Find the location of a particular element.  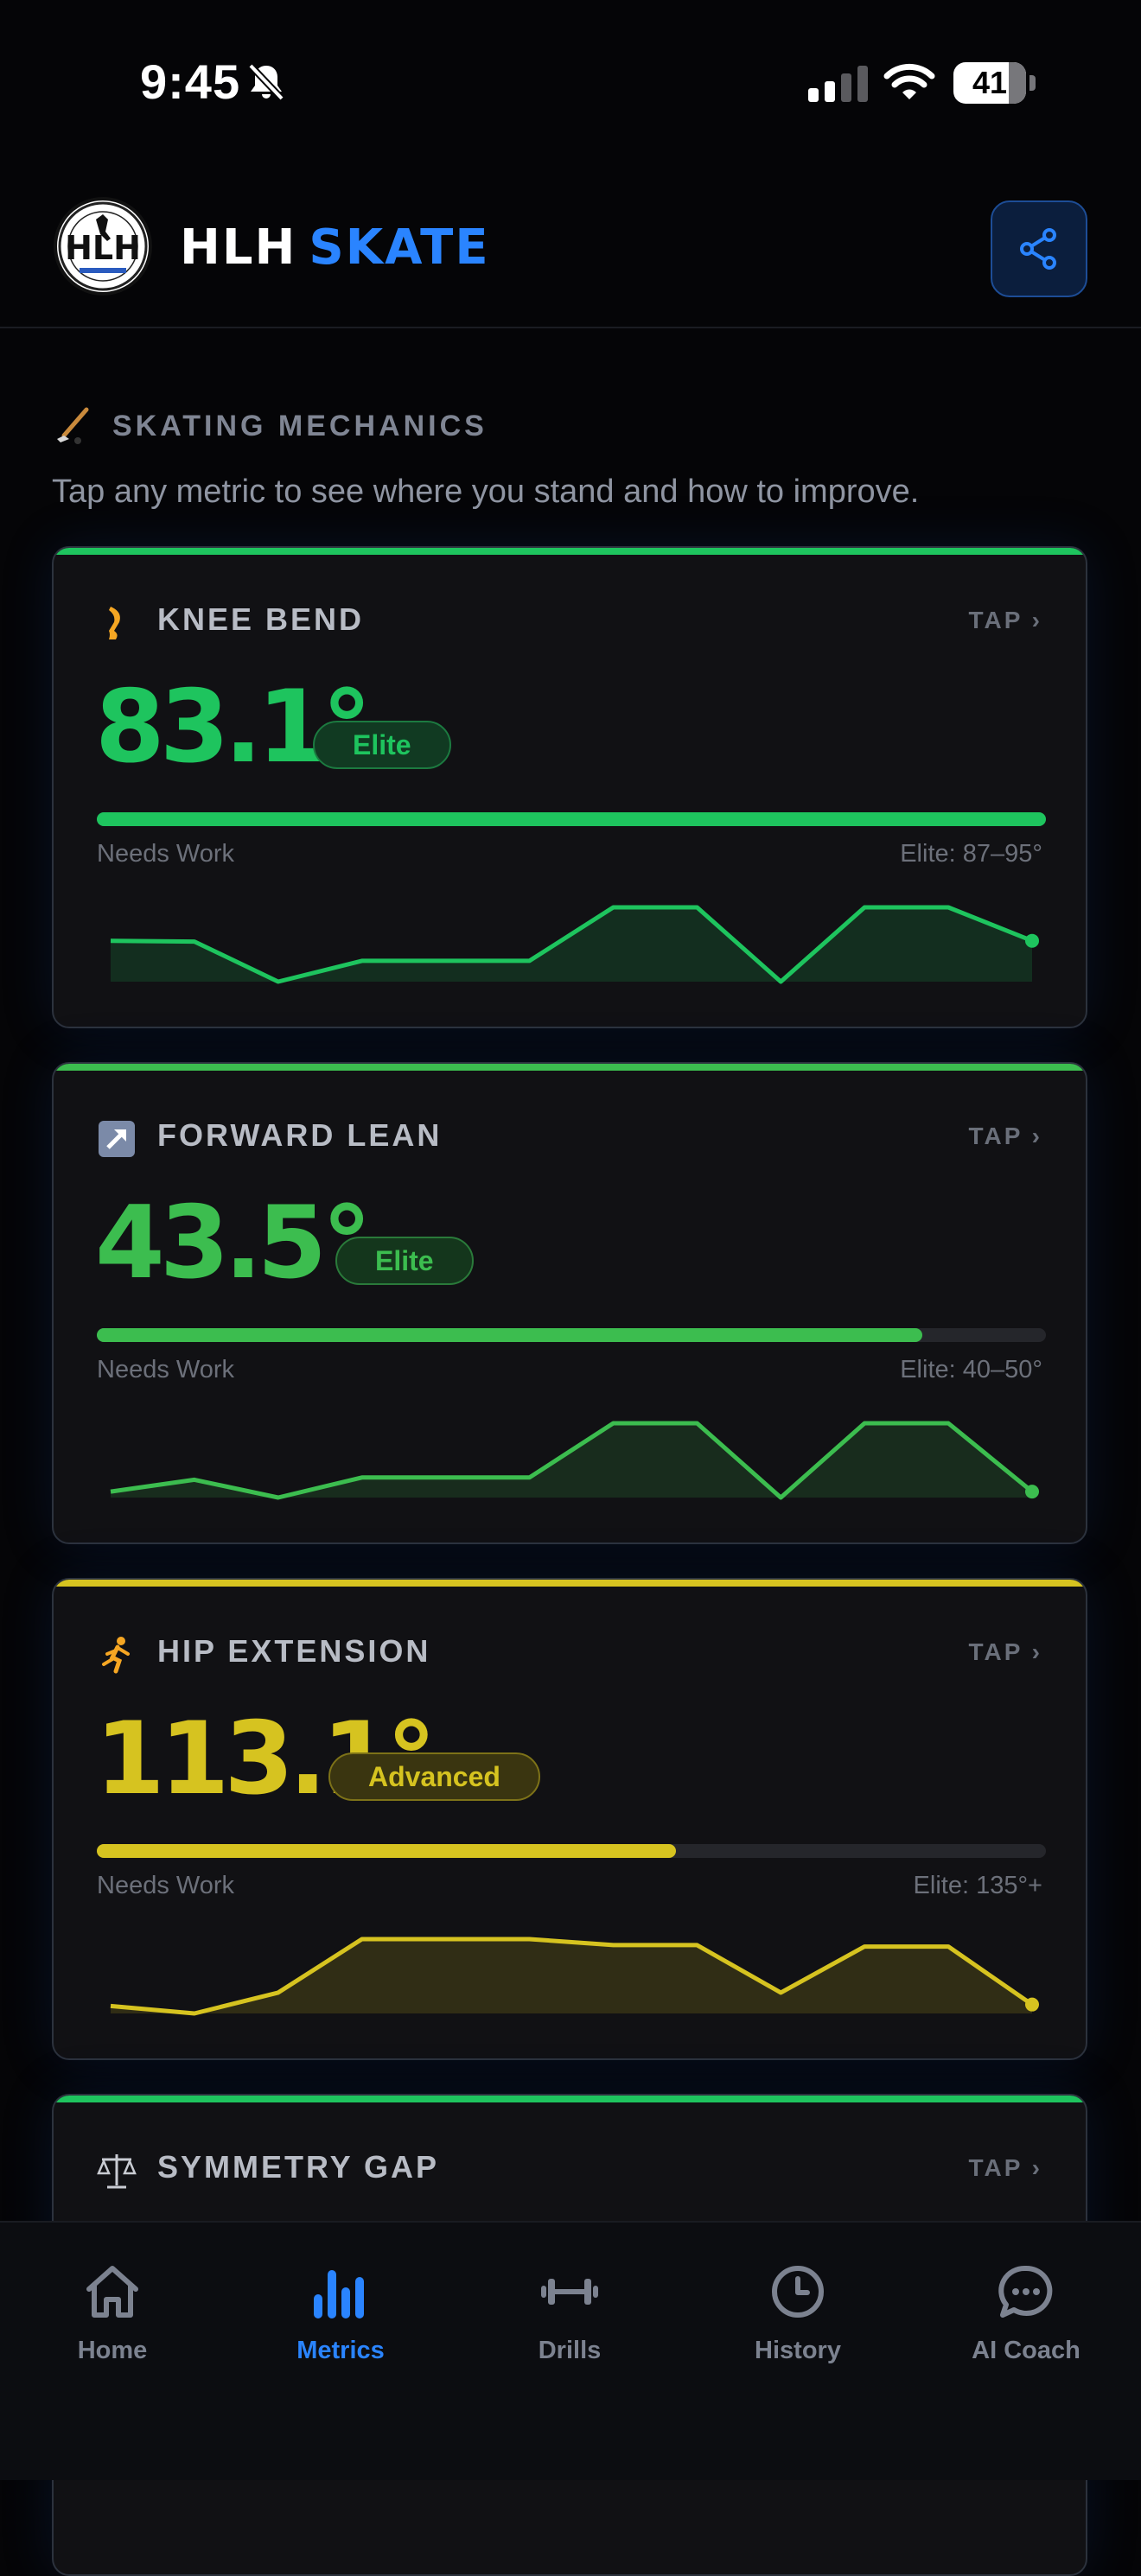

tab-label: History is located at coordinates (798, 2350).